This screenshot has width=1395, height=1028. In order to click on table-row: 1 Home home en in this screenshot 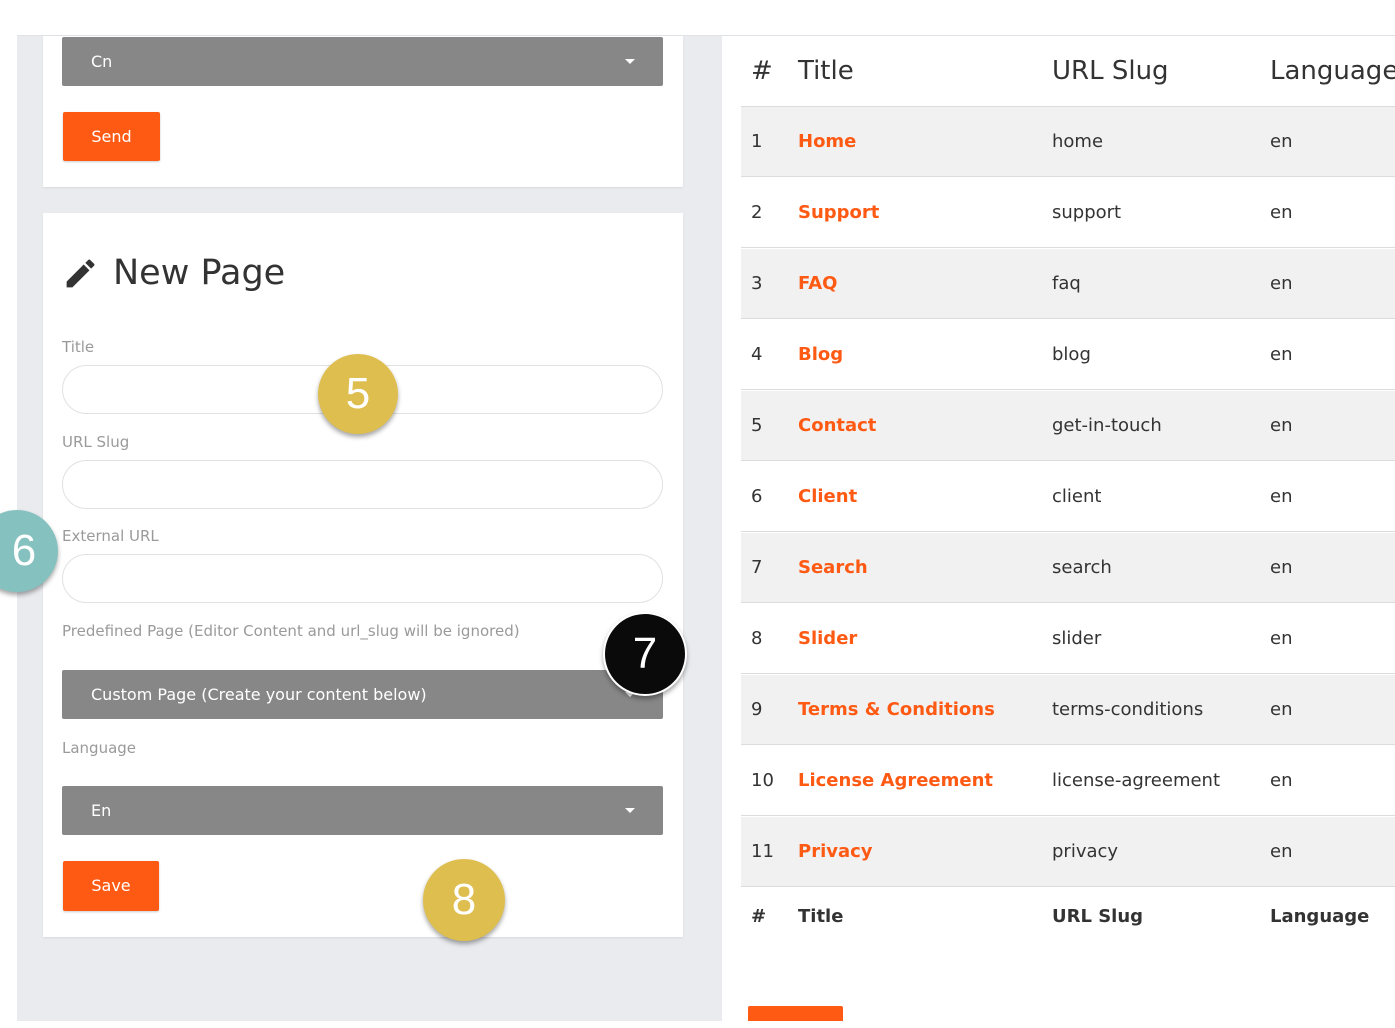, I will do `click(1068, 142)`.